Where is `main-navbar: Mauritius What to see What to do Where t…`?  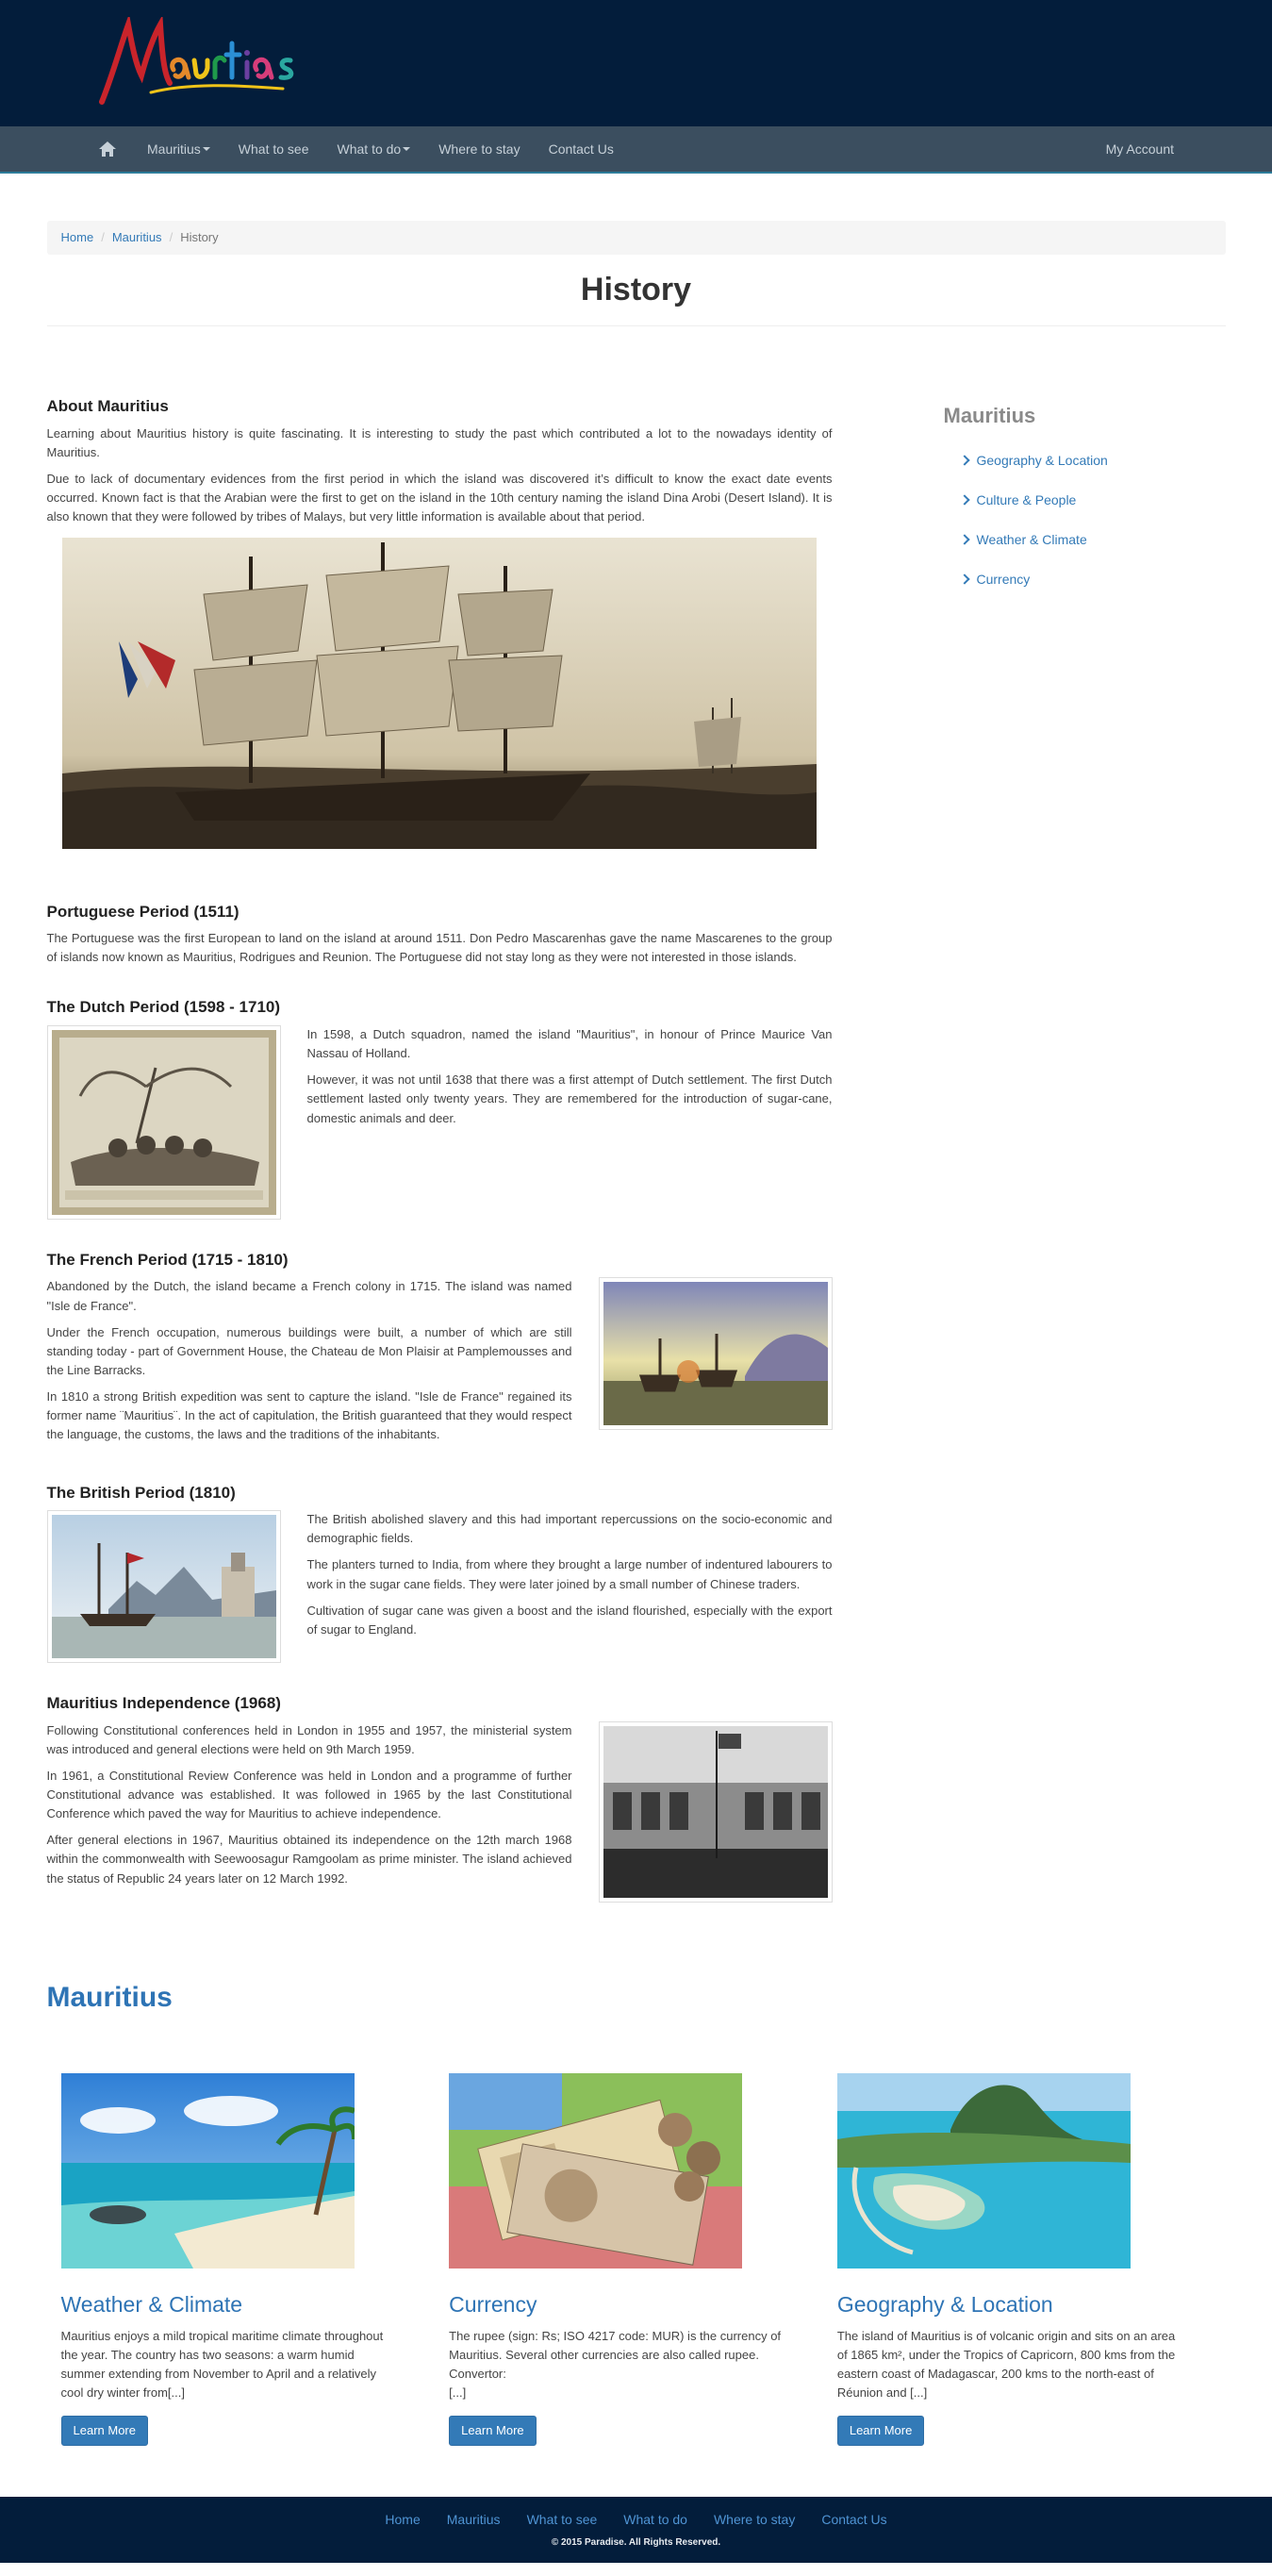
main-navbar: Mauritius What to see What to do Where t… is located at coordinates (636, 150).